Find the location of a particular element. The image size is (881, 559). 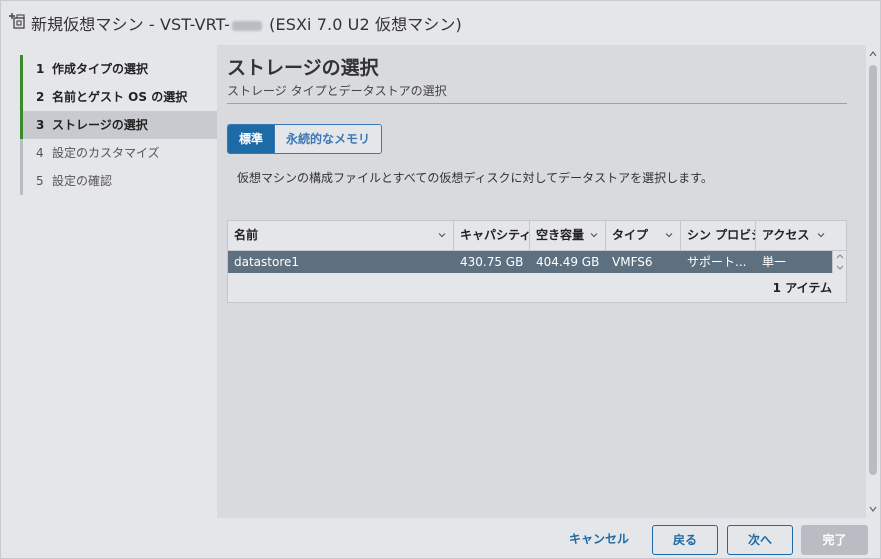

step-label: 作成タイプの選択 is located at coordinates (100, 69).